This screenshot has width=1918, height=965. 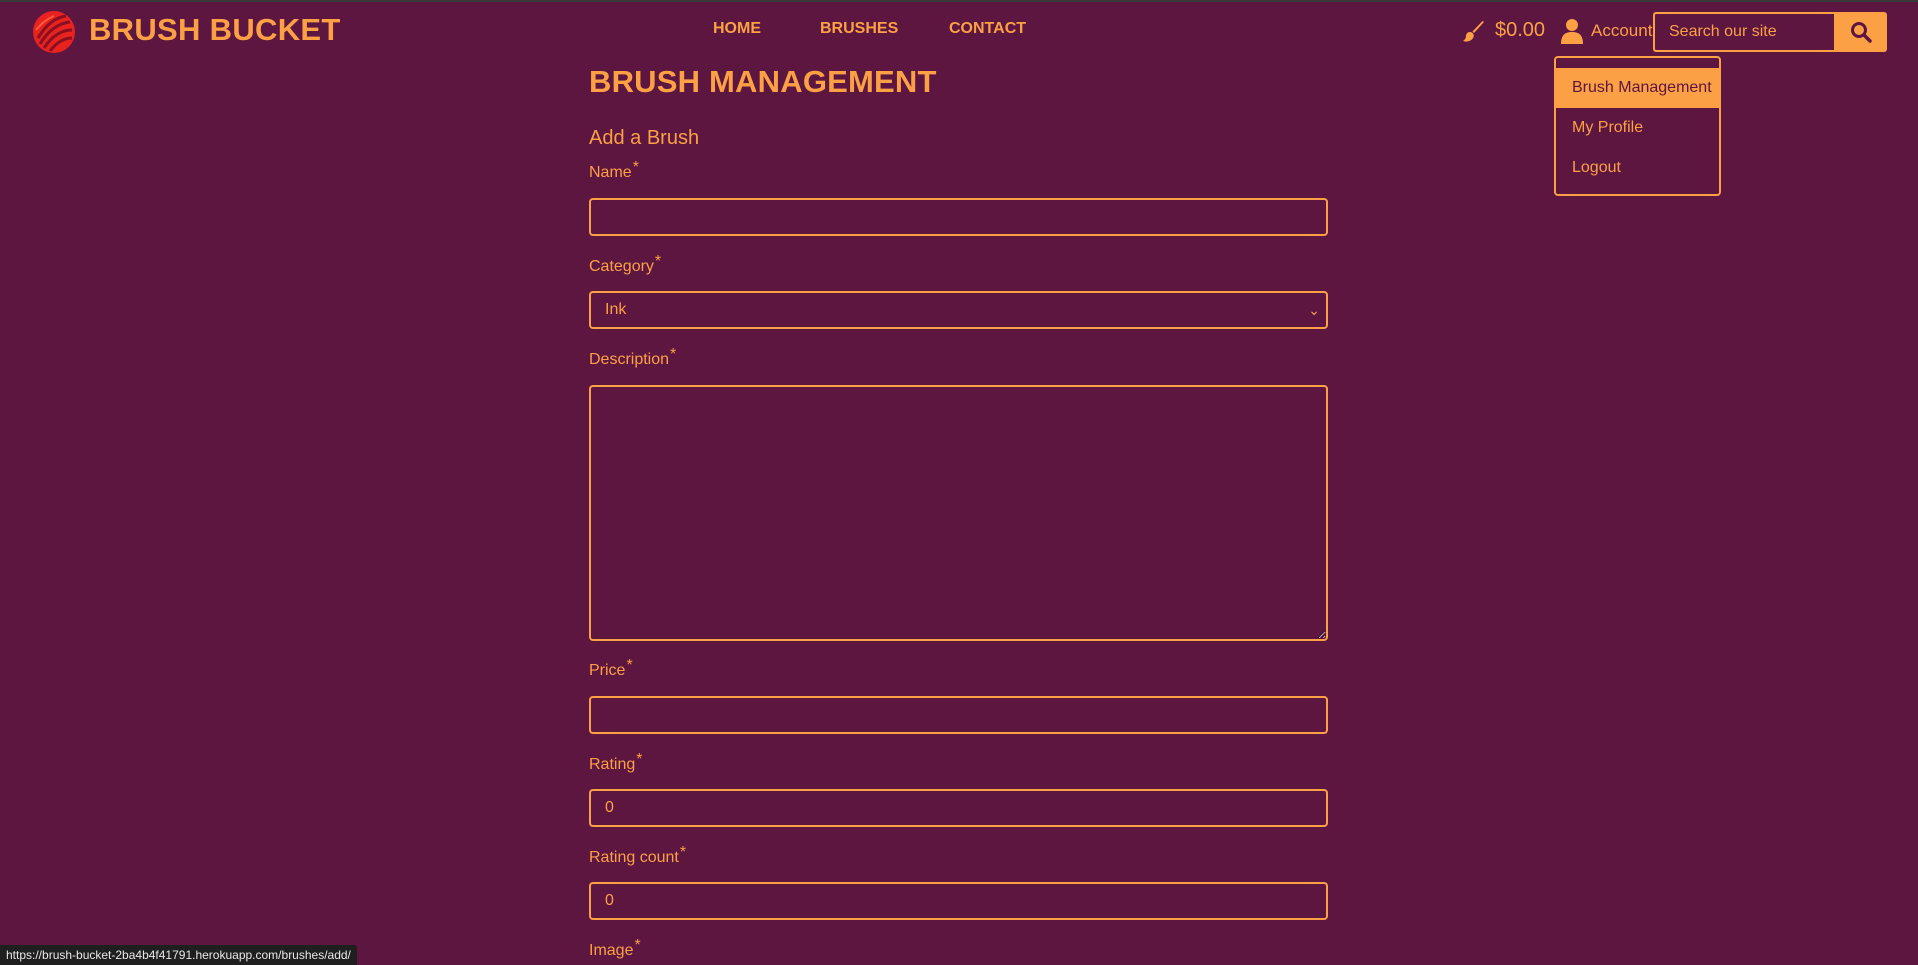 What do you see at coordinates (1744, 32) in the screenshot?
I see `search-input` at bounding box center [1744, 32].